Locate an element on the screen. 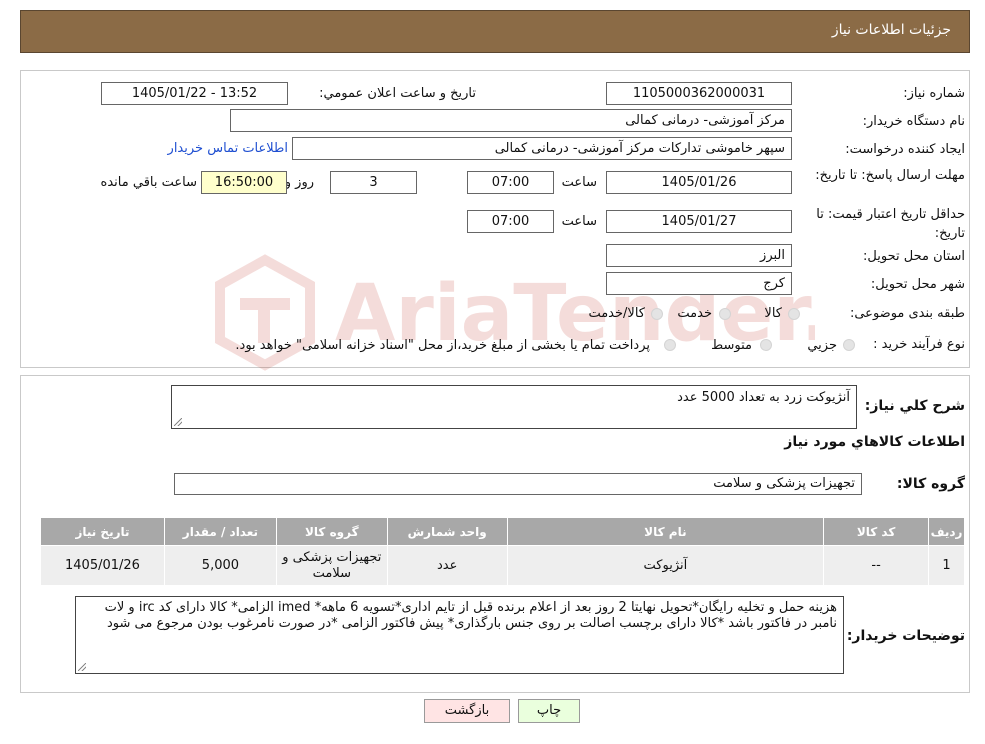 This screenshot has width=985, height=744. deadline-label: مهلت ارسال پاسخ: تا تاريخ: is located at coordinates (890, 175).